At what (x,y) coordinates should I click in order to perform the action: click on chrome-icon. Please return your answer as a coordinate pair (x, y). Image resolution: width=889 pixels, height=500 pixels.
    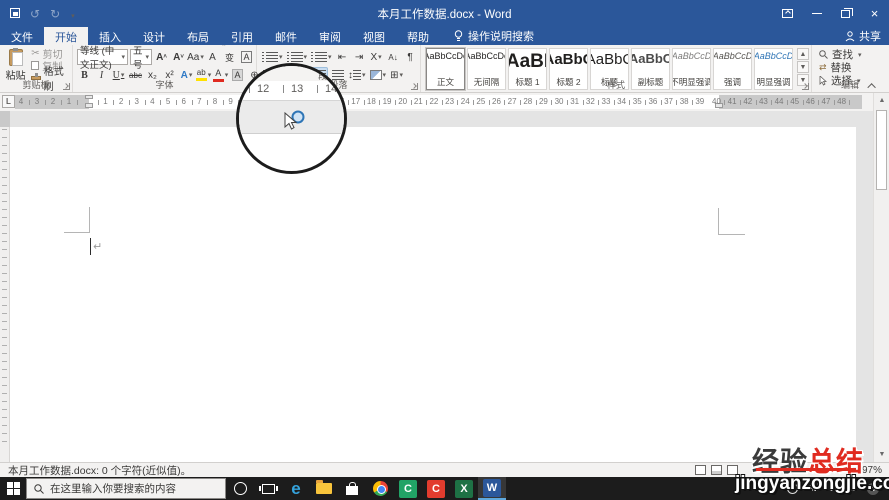
    Looking at the image, I should click on (380, 488).